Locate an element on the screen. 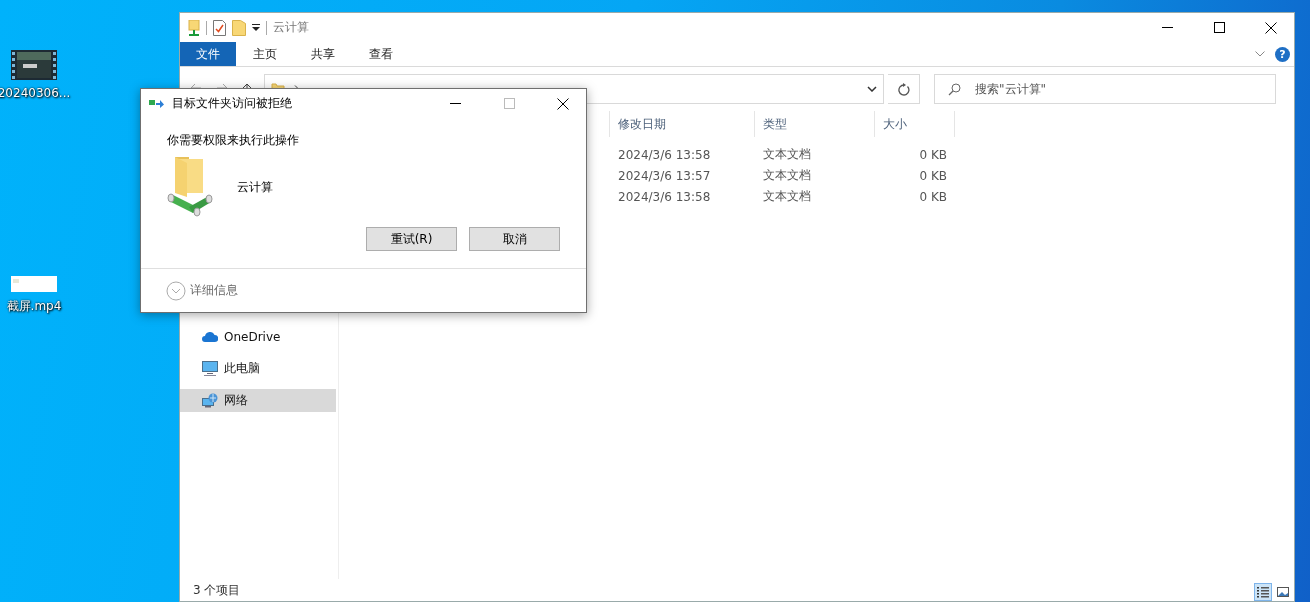  dialog-title: 目标文件夹访问被拒绝 is located at coordinates (232, 103).